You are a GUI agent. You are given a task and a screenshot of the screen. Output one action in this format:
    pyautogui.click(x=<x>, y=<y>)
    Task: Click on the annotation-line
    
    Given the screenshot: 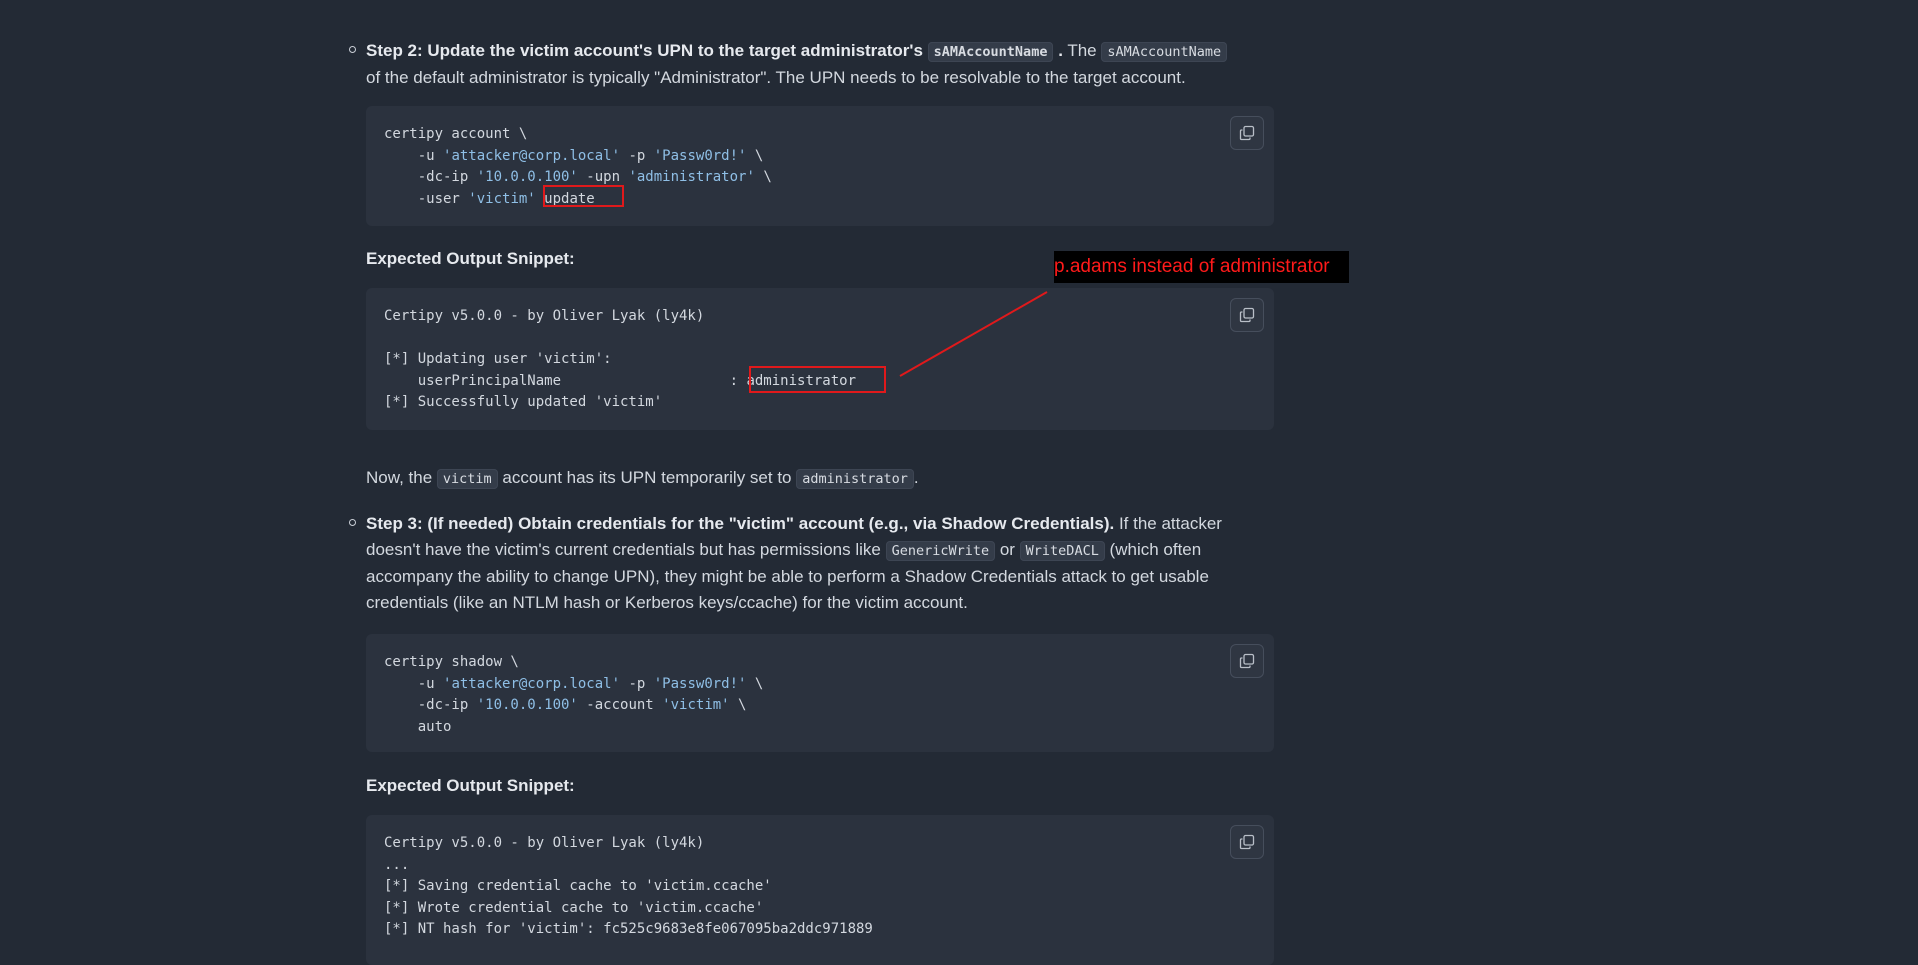 What is the action you would take?
    pyautogui.click(x=973, y=334)
    